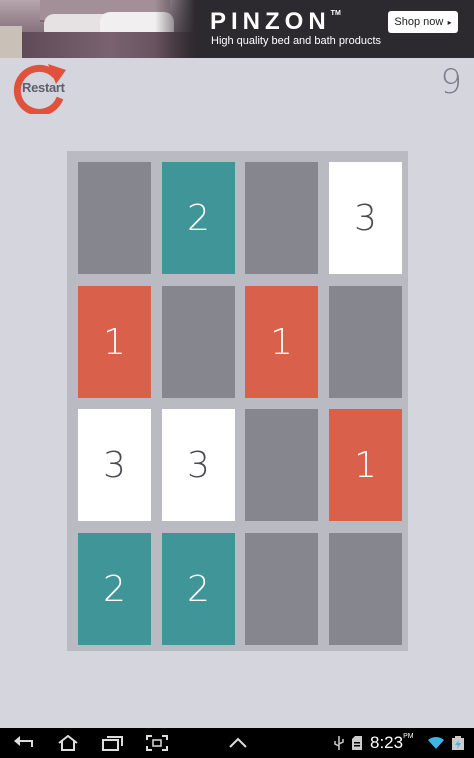 This screenshot has height=758, width=474. I want to click on screenshot-icon, so click(157, 743).